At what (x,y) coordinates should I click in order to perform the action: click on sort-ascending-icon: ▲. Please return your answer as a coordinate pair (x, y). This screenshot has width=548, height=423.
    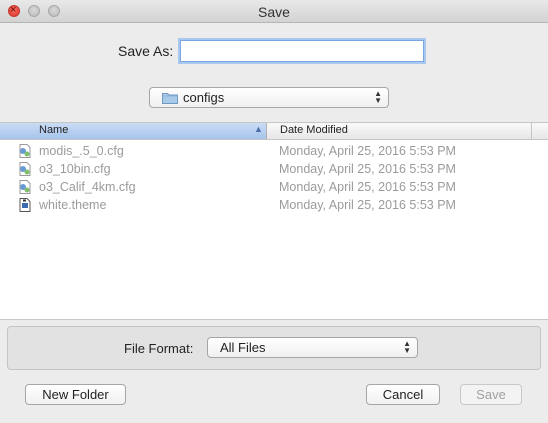
    Looking at the image, I should click on (258, 129).